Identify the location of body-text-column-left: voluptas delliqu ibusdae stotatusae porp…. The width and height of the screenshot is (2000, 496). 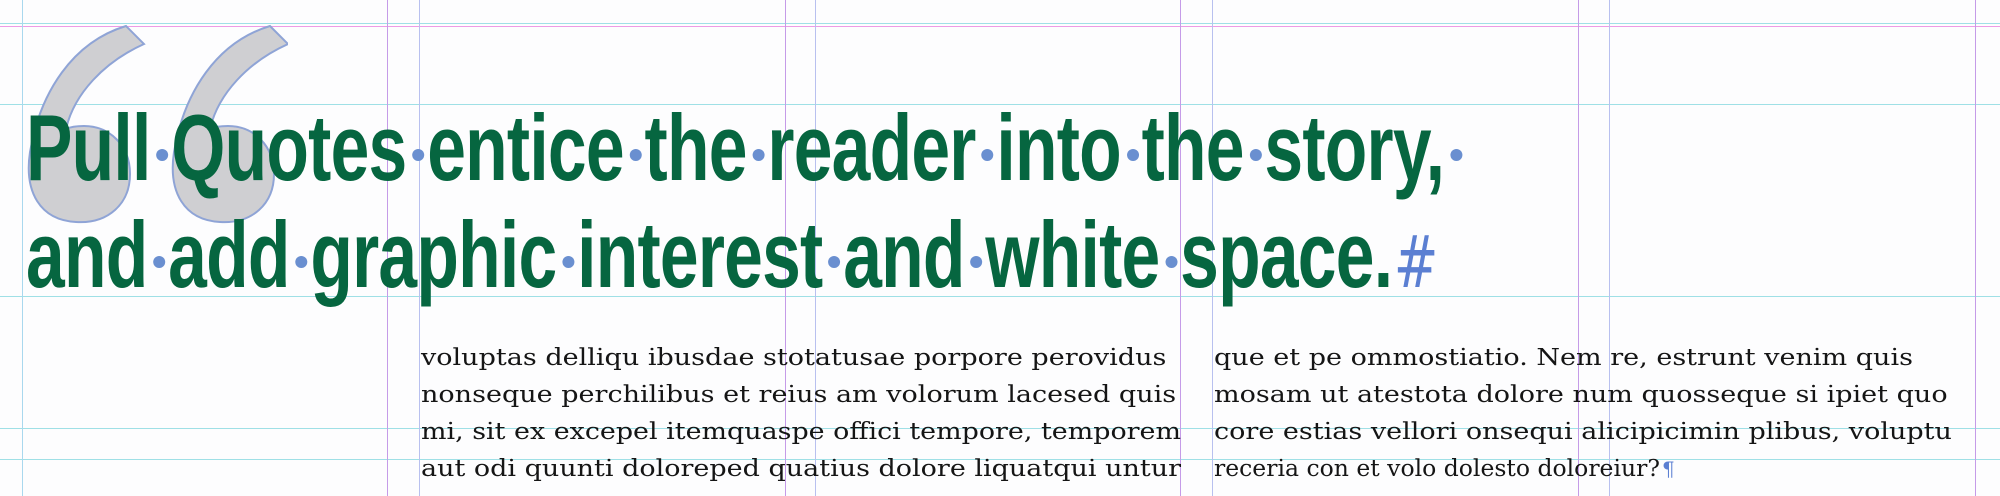
(801, 413).